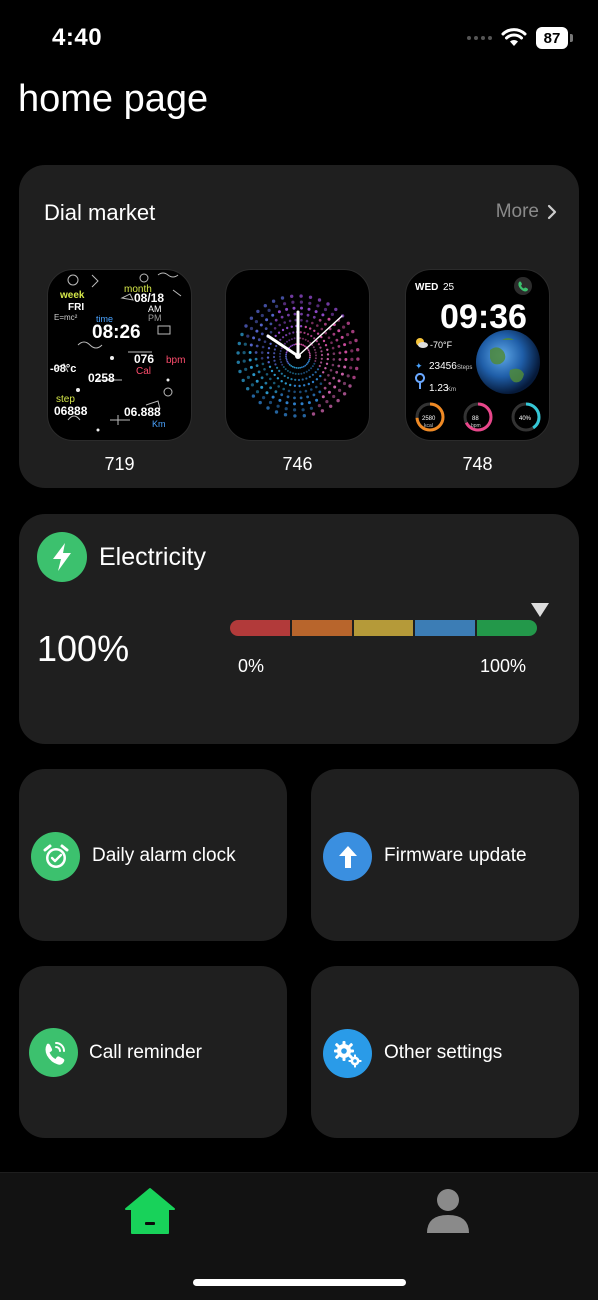 The height and width of the screenshot is (1300, 598). What do you see at coordinates (525, 419) in the screenshot?
I see `earth-battery: 40%` at bounding box center [525, 419].